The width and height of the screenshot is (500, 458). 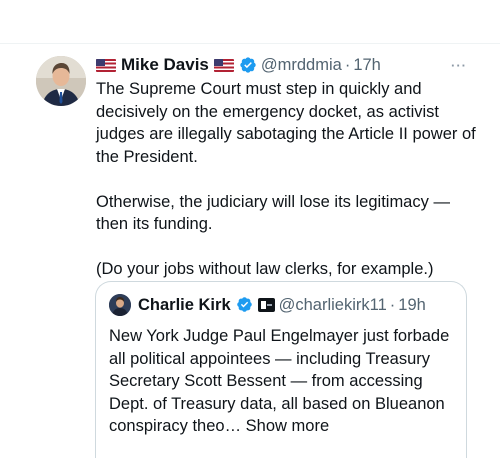 What do you see at coordinates (459, 65) in the screenshot?
I see `more-options-icon: ···` at bounding box center [459, 65].